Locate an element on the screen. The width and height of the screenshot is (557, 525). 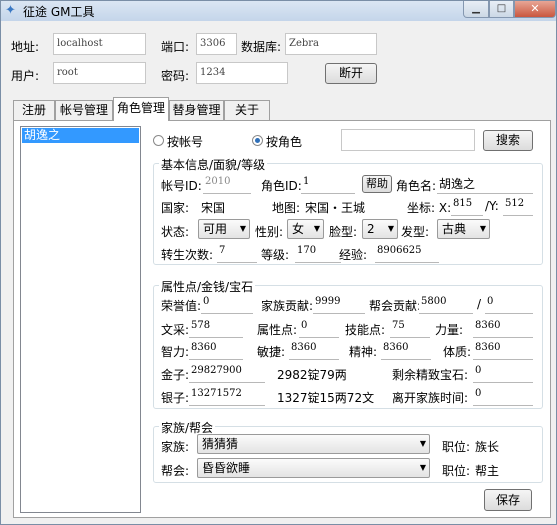
attribute-points-field: 0 is located at coordinates (319, 327).